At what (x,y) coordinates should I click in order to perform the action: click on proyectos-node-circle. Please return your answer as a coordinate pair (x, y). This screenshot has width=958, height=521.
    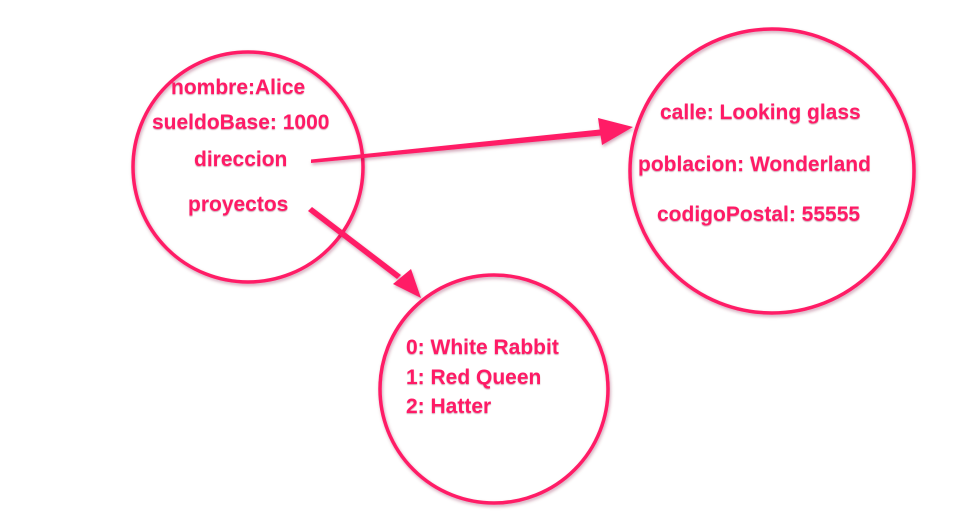
    Looking at the image, I should click on (494, 389).